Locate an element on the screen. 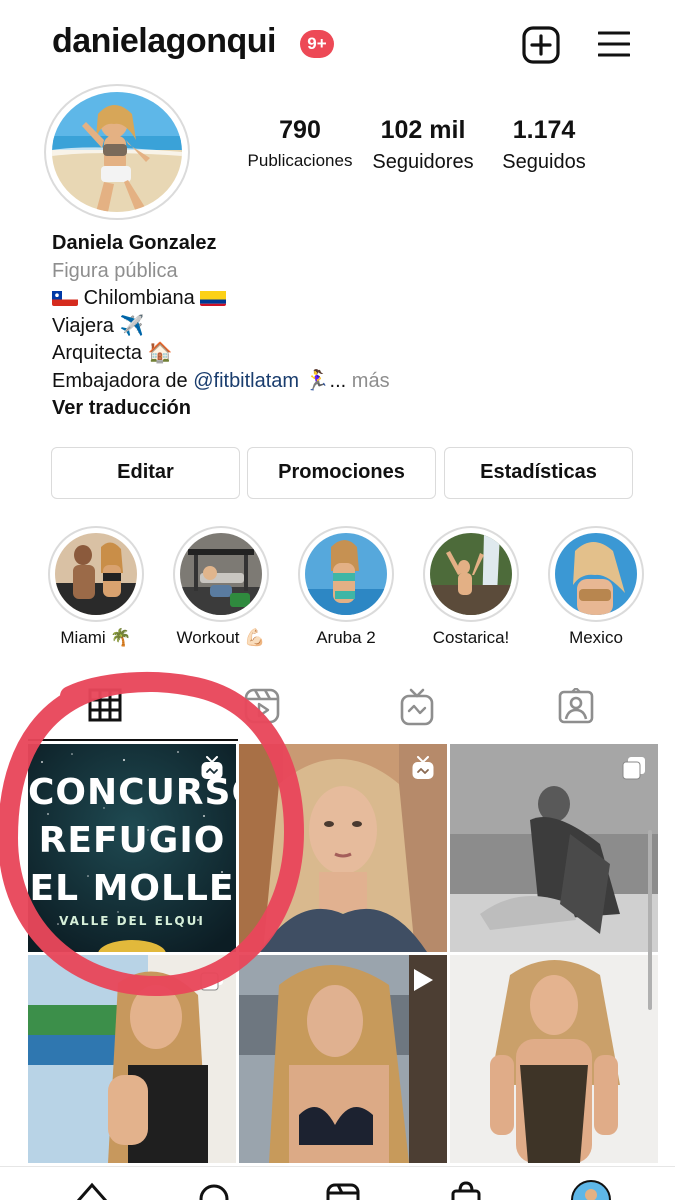 The image size is (675, 1200). stat-followers: 102 mil Seguidores is located at coordinates (423, 145).